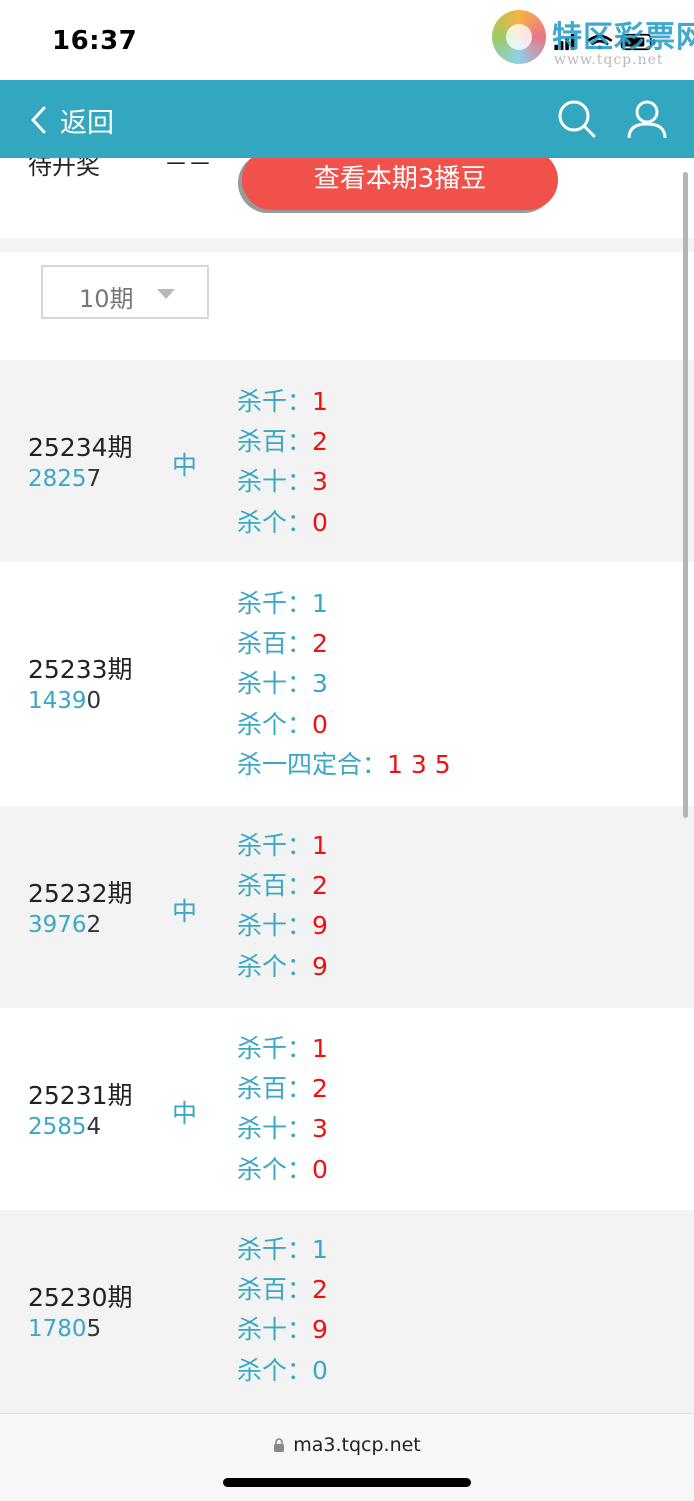 The height and width of the screenshot is (1501, 694). What do you see at coordinates (95, 41) in the screenshot?
I see `status-time: 16:37` at bounding box center [95, 41].